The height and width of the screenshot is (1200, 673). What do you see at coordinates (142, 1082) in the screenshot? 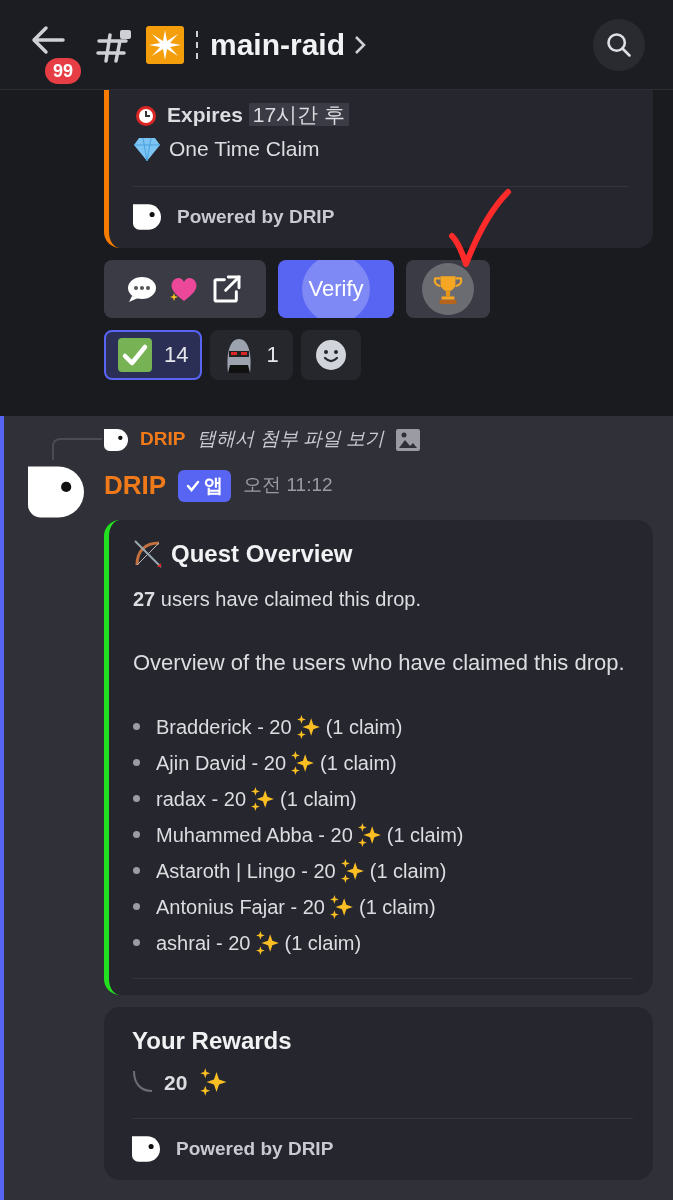
I see `reply-corner-icon` at bounding box center [142, 1082].